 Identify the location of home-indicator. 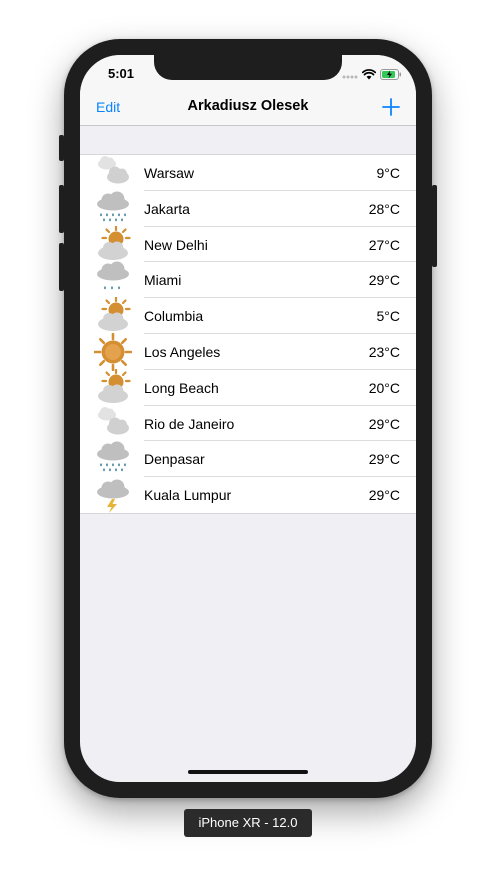
(248, 772).